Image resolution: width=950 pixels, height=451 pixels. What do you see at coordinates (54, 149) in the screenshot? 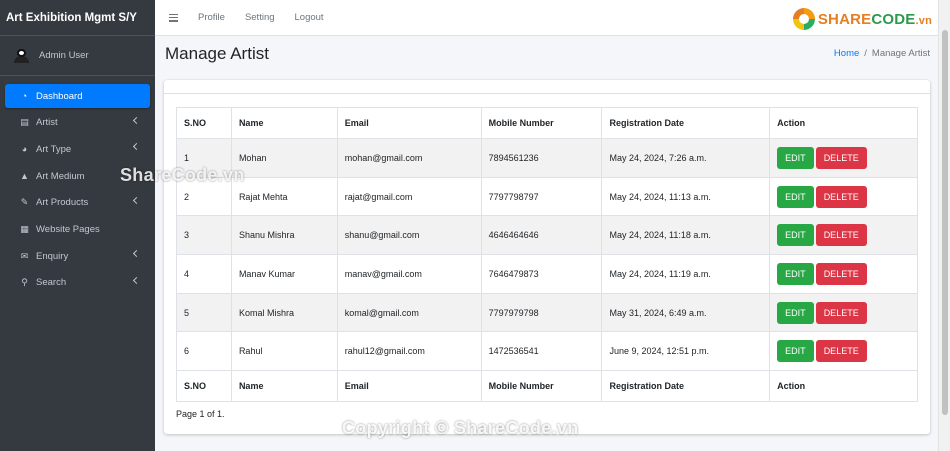
I see `sidebar-item-label: Art Type` at bounding box center [54, 149].